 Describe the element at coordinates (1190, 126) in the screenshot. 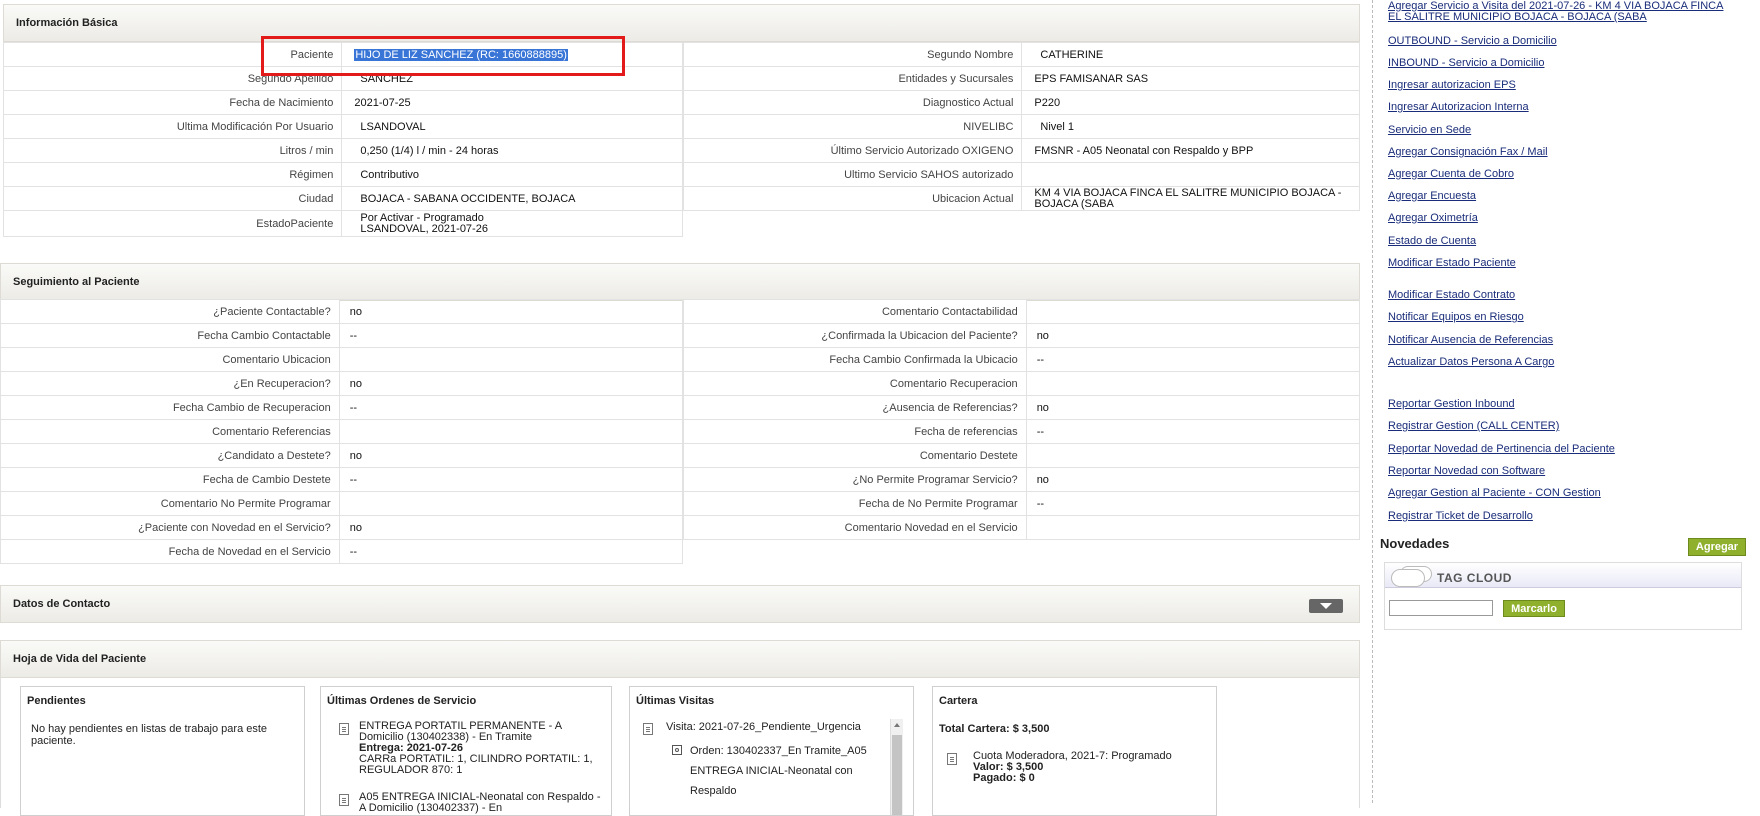

I see `field-value: Nivel 1` at that location.